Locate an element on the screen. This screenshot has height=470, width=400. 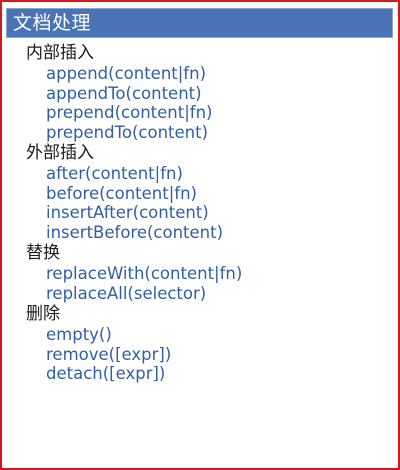
section-heading: 删除 is located at coordinates (43, 314).